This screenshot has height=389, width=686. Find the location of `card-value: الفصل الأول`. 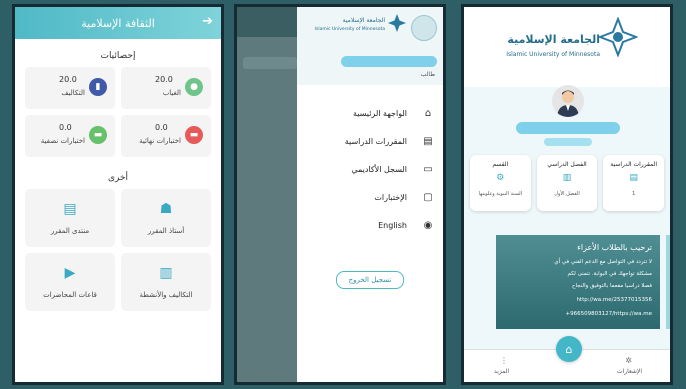

card-value: الفصل الأول is located at coordinates (567, 194).